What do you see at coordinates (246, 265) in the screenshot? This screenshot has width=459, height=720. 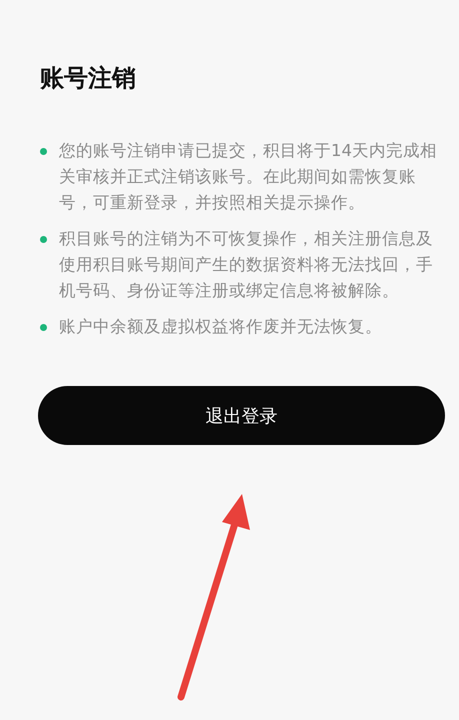 I see `notice-text: 积目账号的注销为不可恢复操作，相关注册信息及使用积目账号期间产生的数据资料将无法找回，手机号码、身份证等注册或绑定信息将被解除。` at bounding box center [246, 265].